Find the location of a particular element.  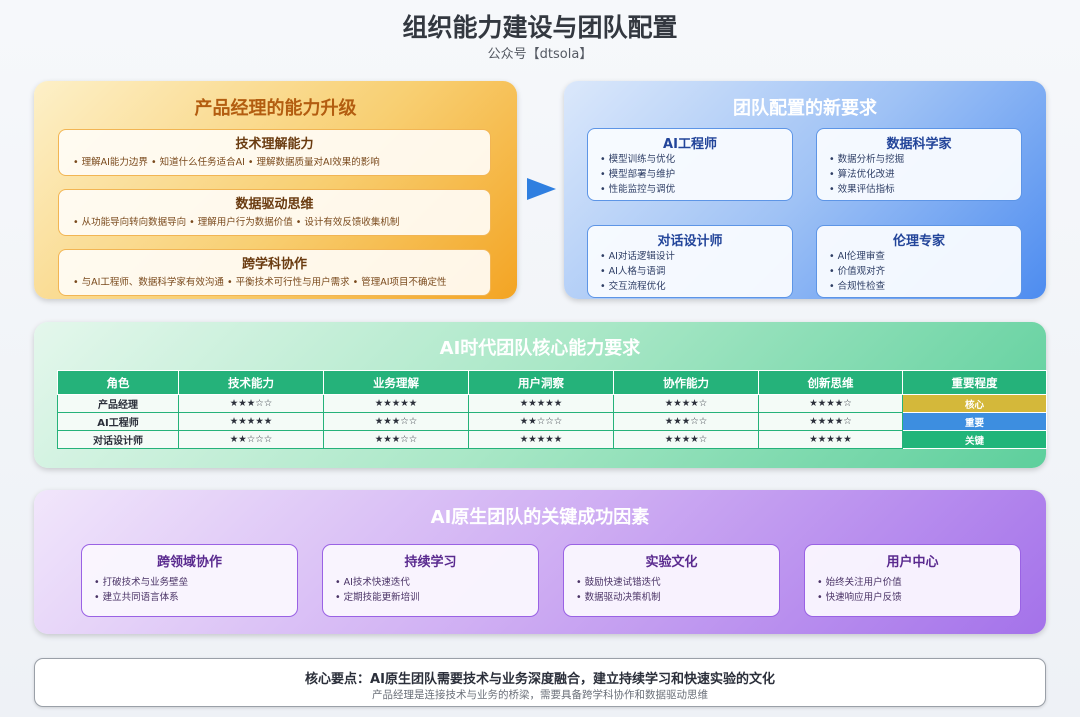

factor-card-title: 实验文化 is located at coordinates (671, 562).